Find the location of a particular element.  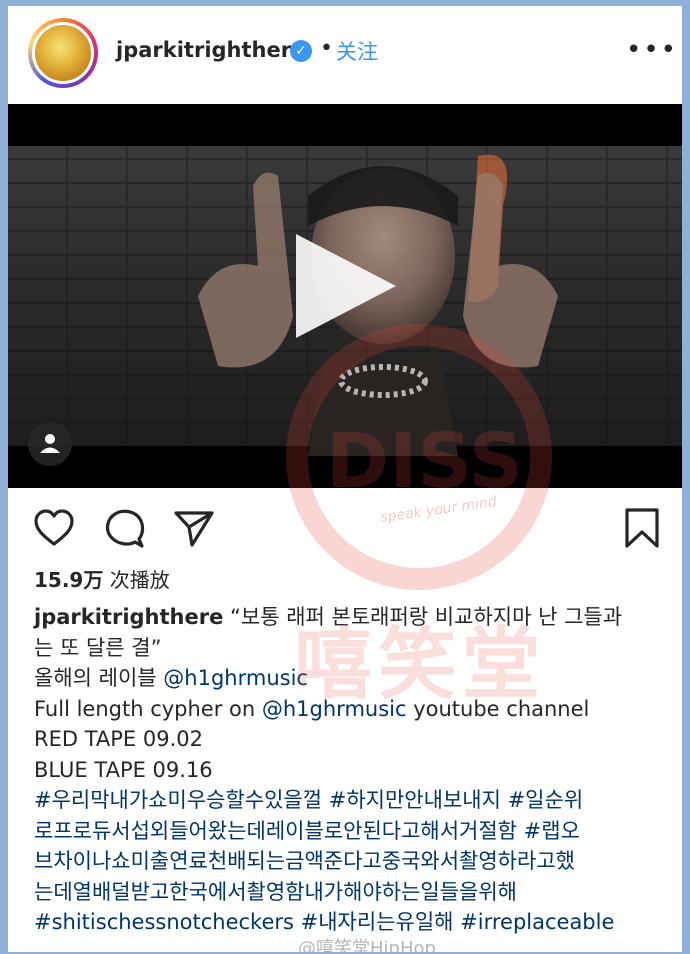

person-tag-icon is located at coordinates (50, 444).